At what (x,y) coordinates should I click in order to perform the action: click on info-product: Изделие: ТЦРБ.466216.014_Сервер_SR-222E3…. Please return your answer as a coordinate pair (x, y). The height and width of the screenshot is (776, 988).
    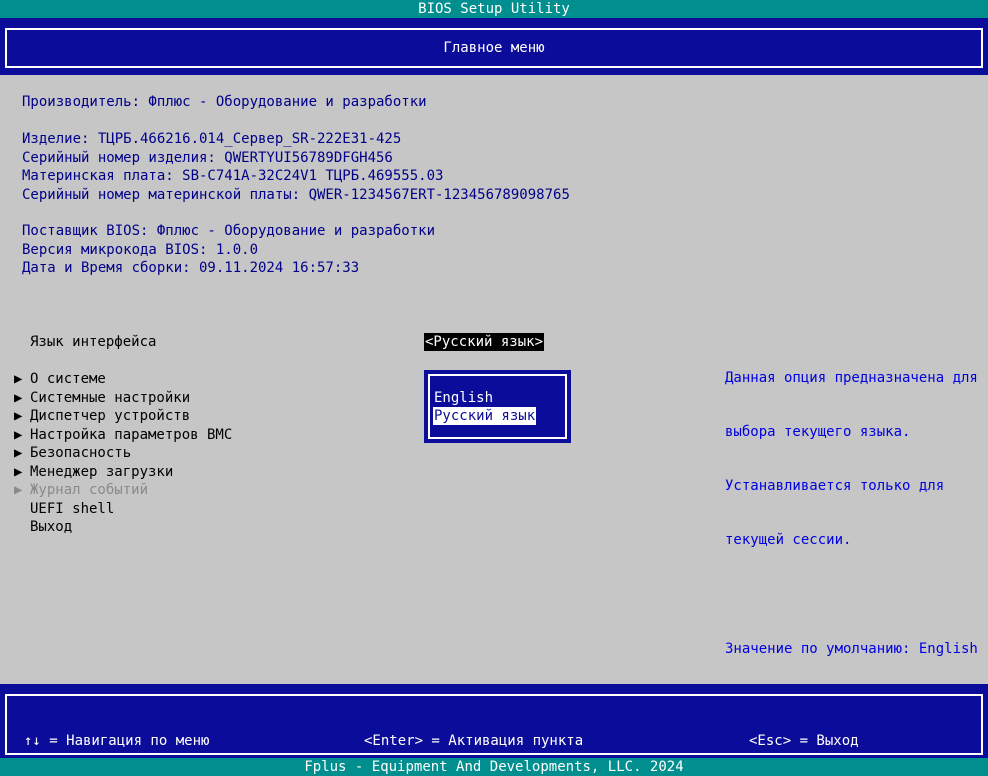
    Looking at the image, I should click on (212, 139).